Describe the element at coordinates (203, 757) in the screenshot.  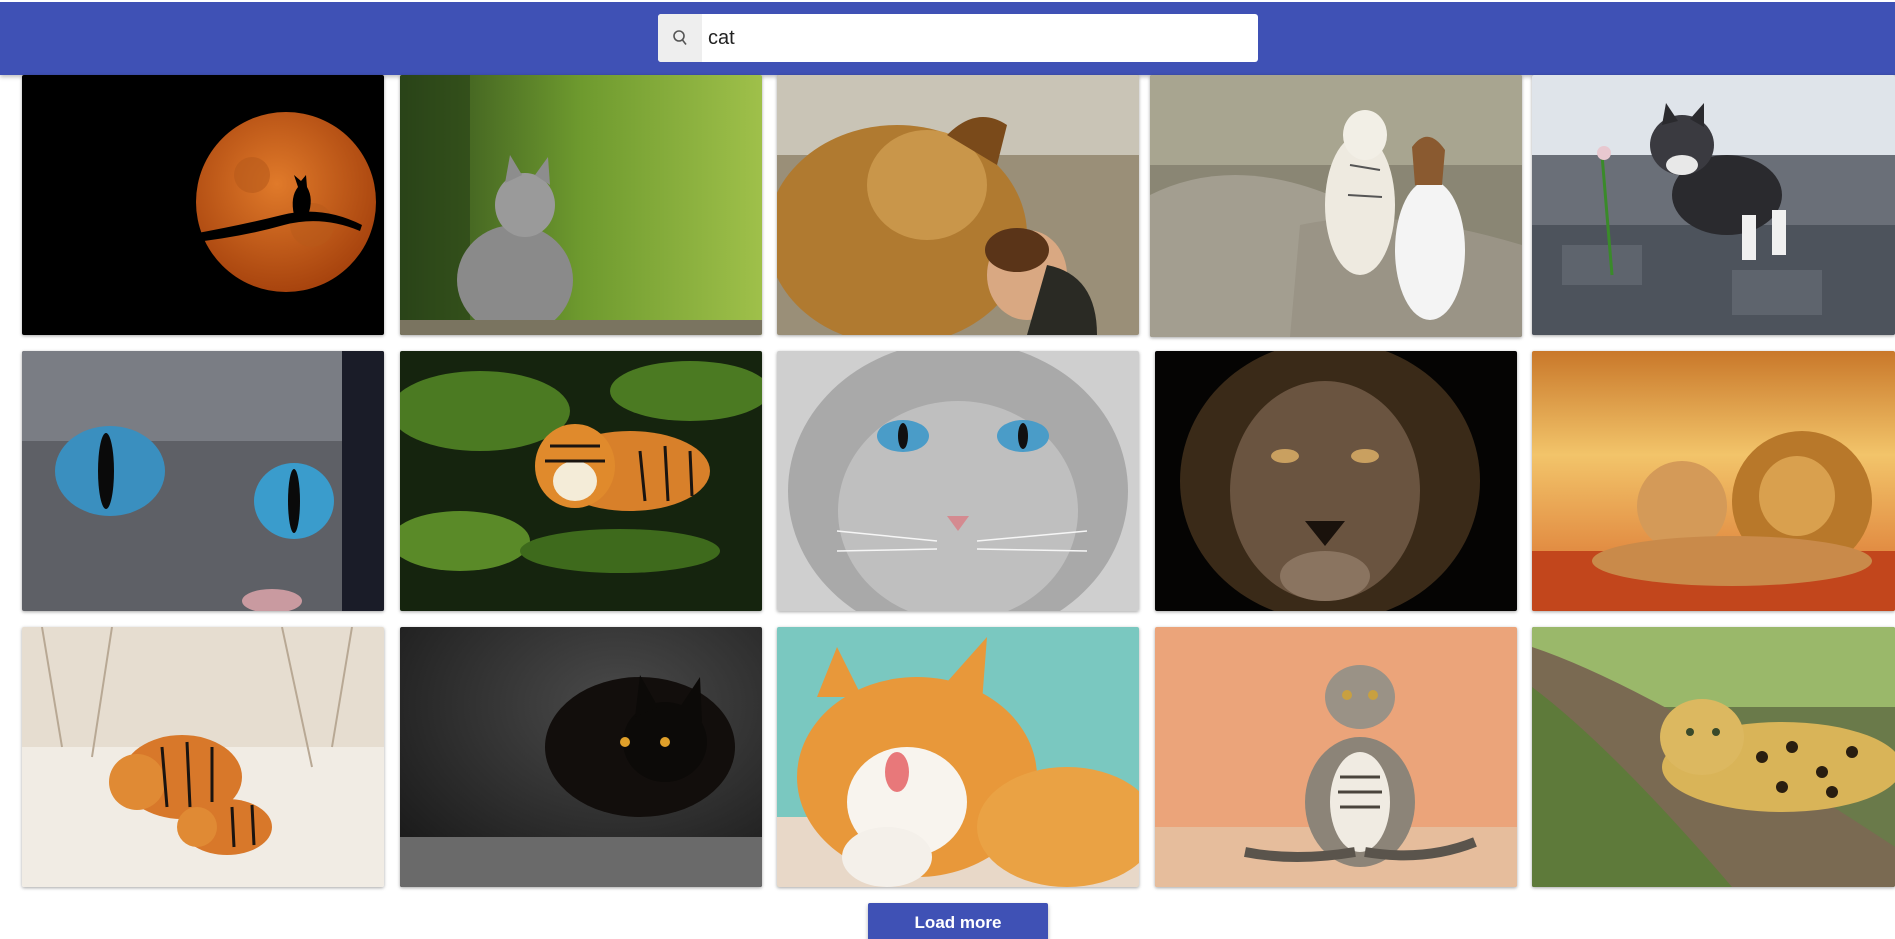
I see `image-result-tigers-snow` at that location.